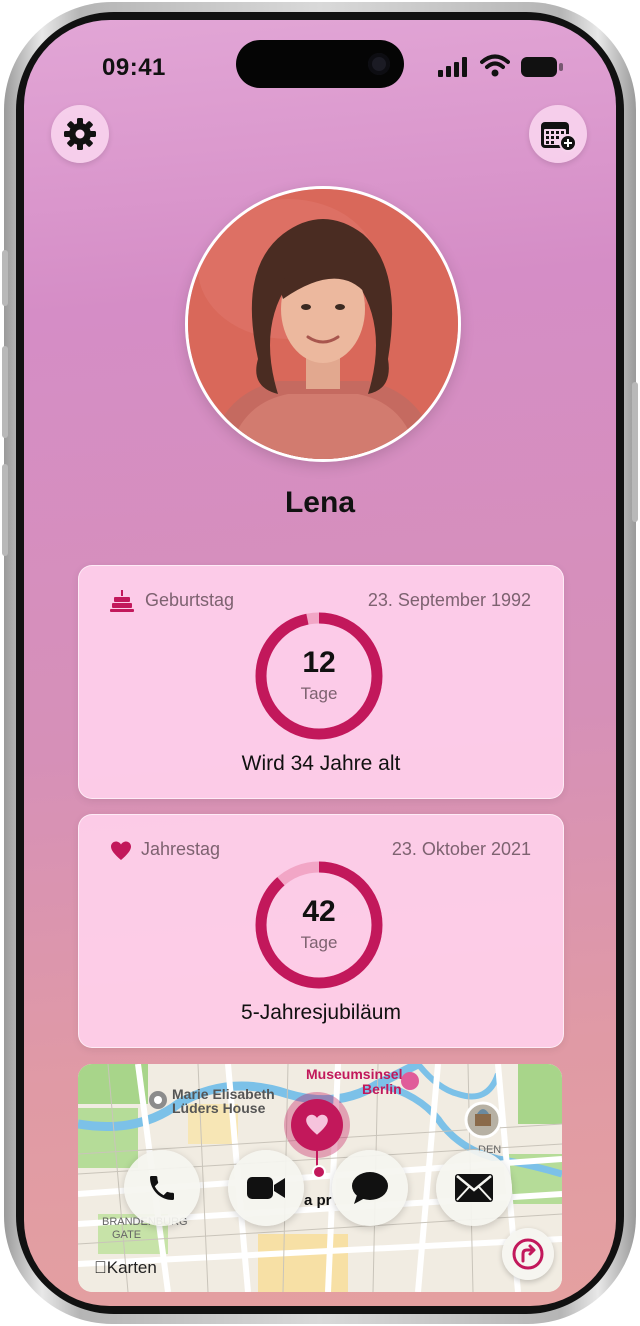 This screenshot has height=1326, width=640. I want to click on birthday-label: Geburtstag, so click(190, 600).